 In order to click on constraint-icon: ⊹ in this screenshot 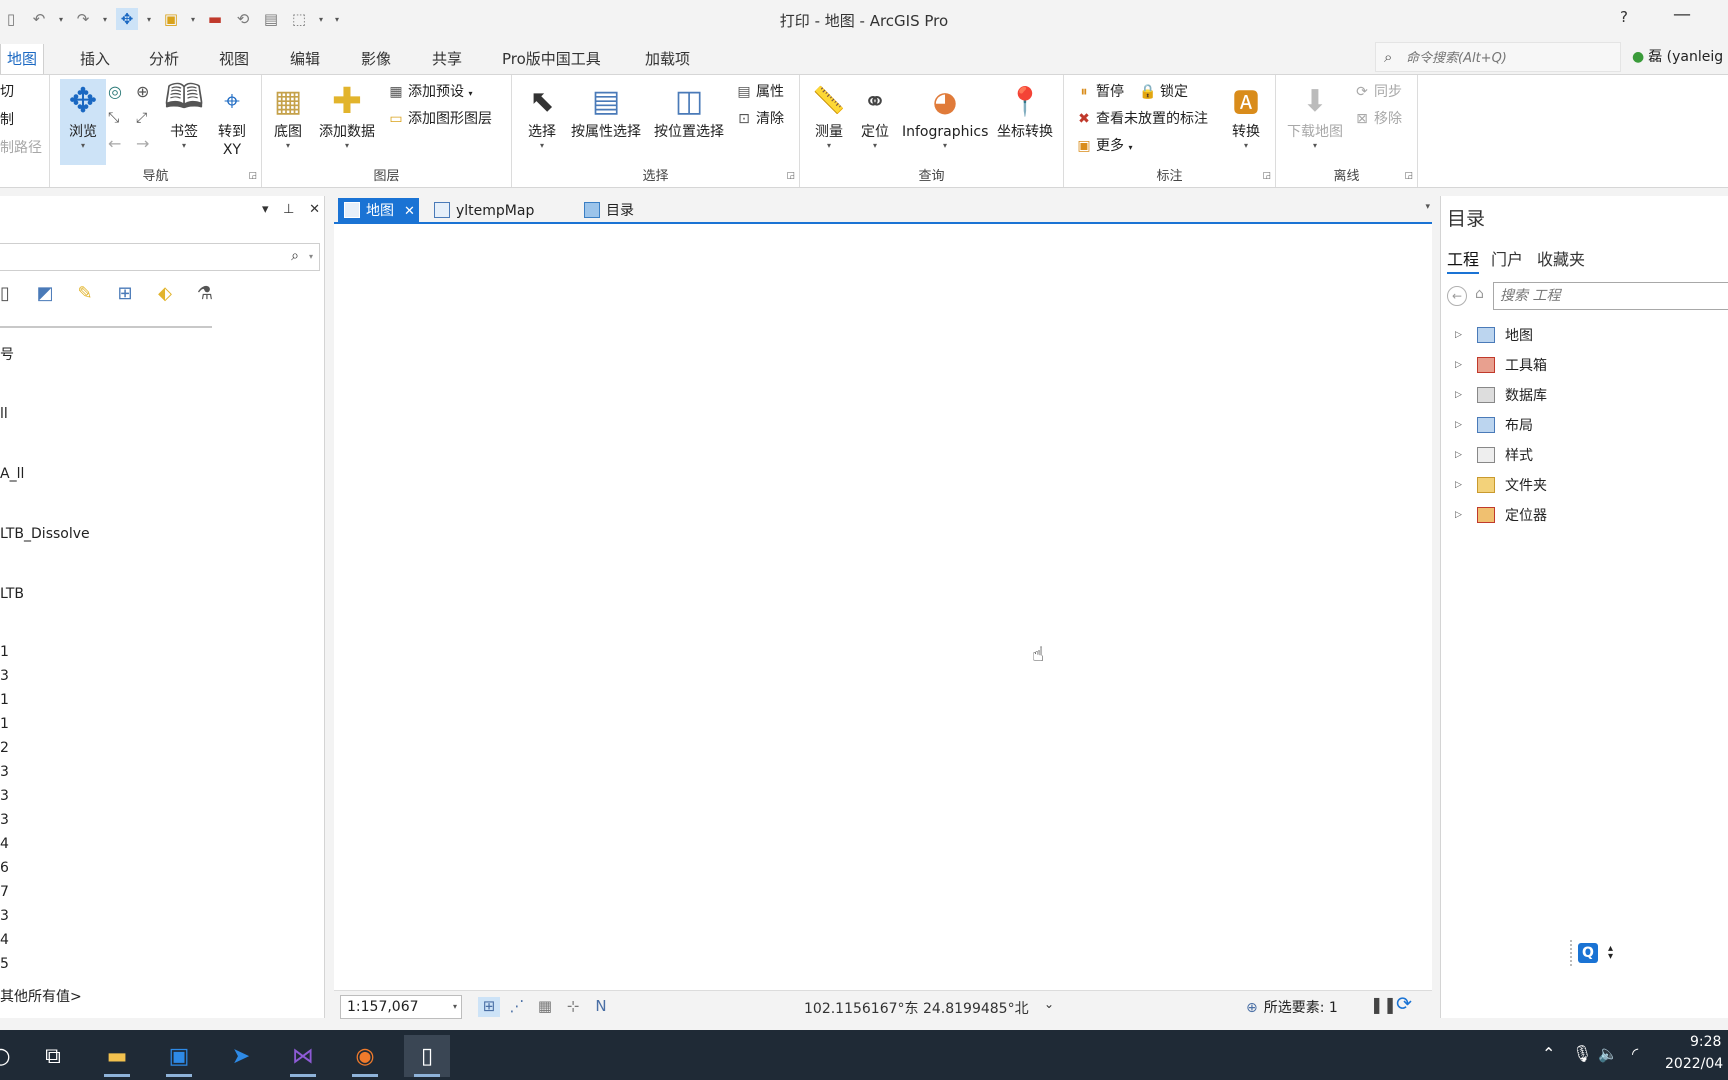, I will do `click(573, 1007)`.